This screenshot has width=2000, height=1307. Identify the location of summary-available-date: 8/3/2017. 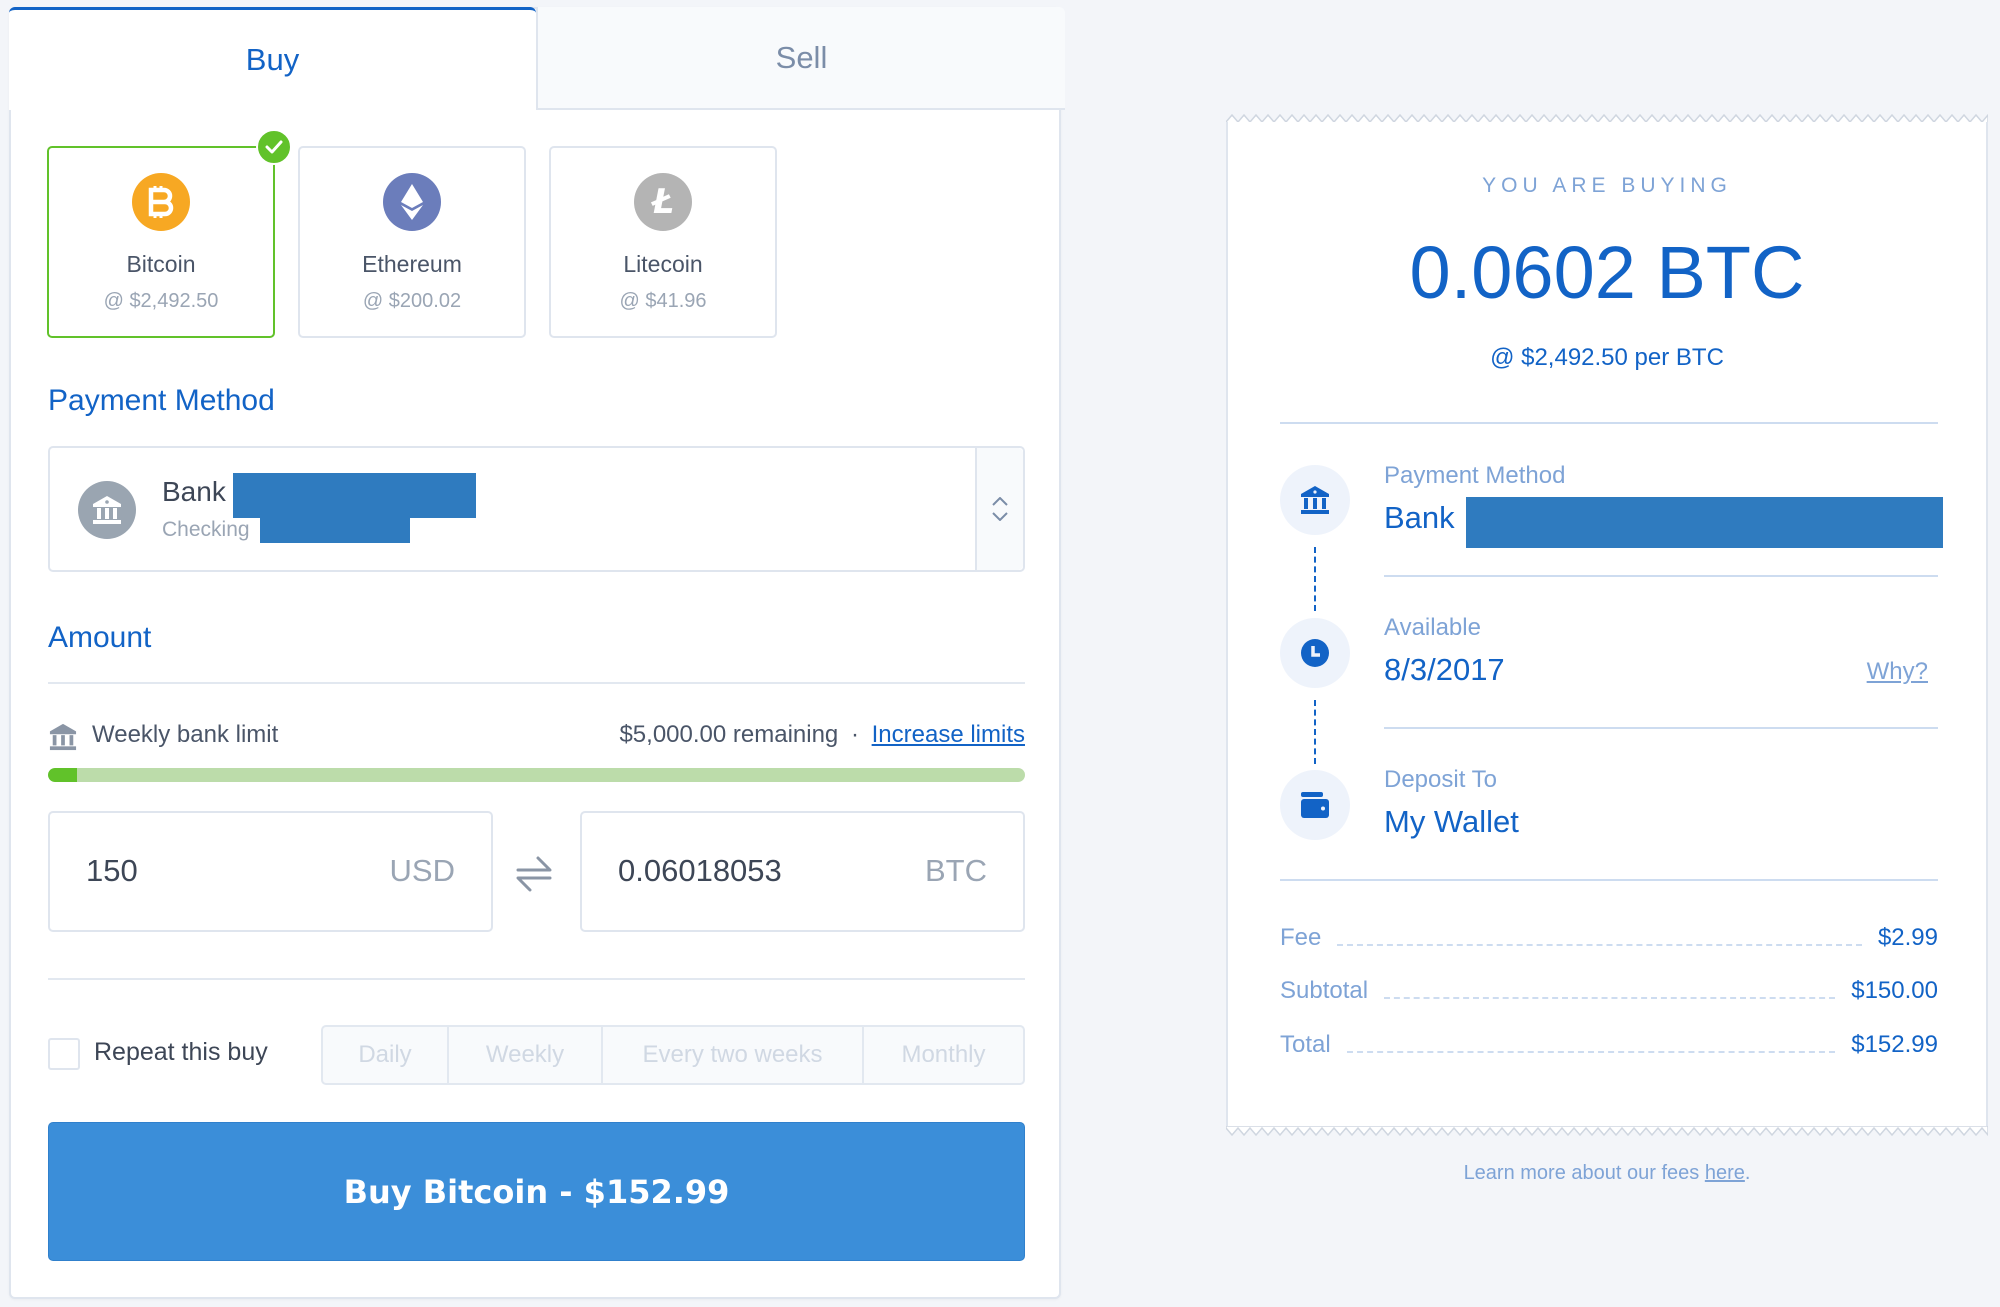
(1444, 669).